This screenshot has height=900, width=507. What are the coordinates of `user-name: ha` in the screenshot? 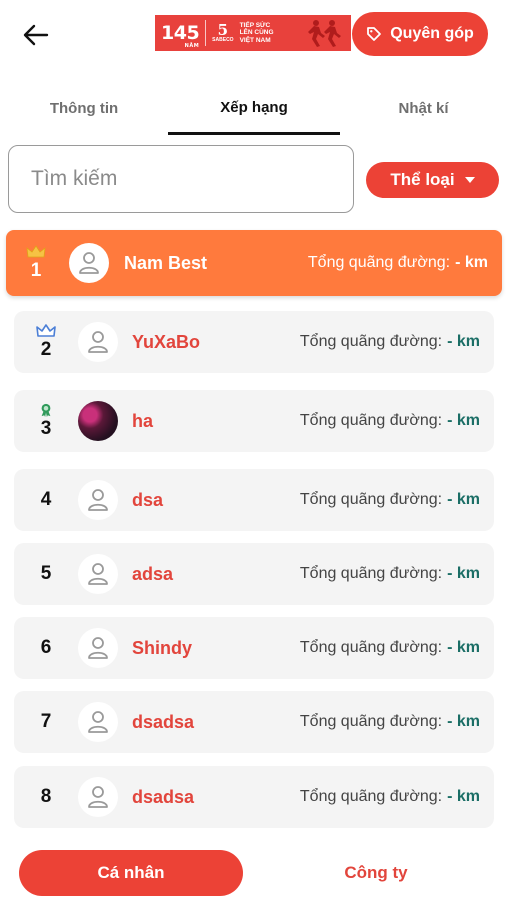 It's located at (143, 420).